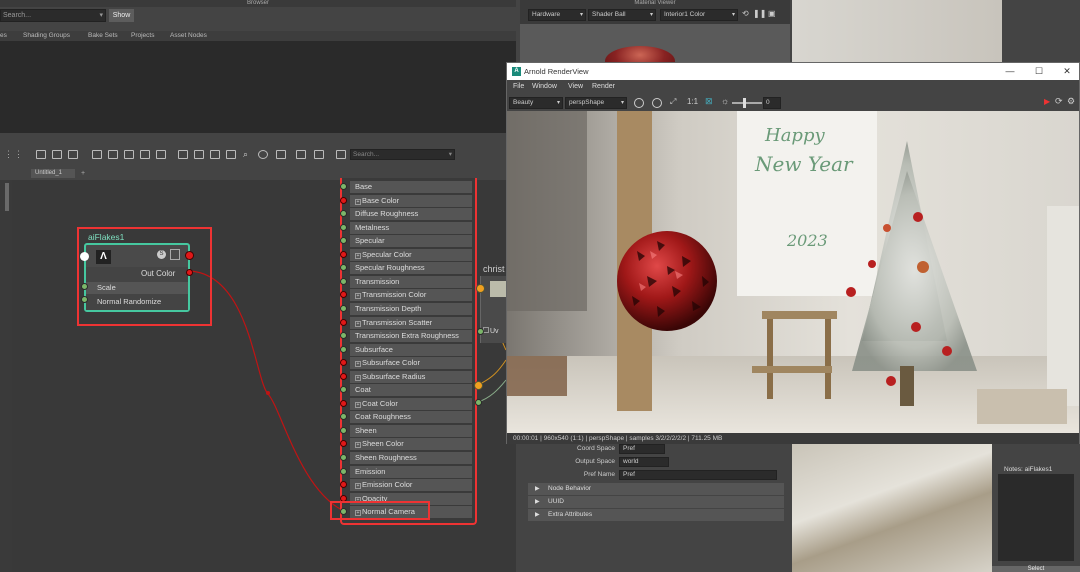 This screenshot has width=1080, height=572. I want to click on attr-row-sheen-color: + Sheen Color, so click(411, 444).